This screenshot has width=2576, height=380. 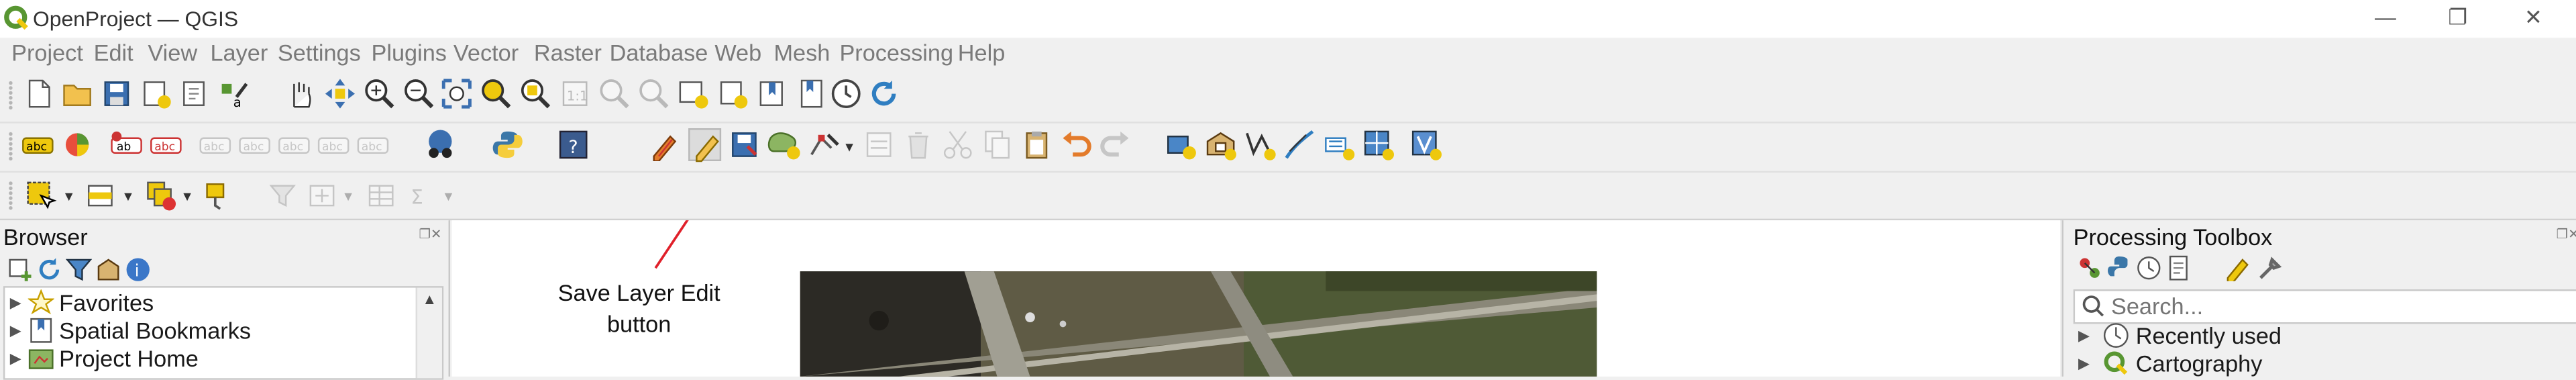 I want to click on undo-icon, so click(x=1076, y=144).